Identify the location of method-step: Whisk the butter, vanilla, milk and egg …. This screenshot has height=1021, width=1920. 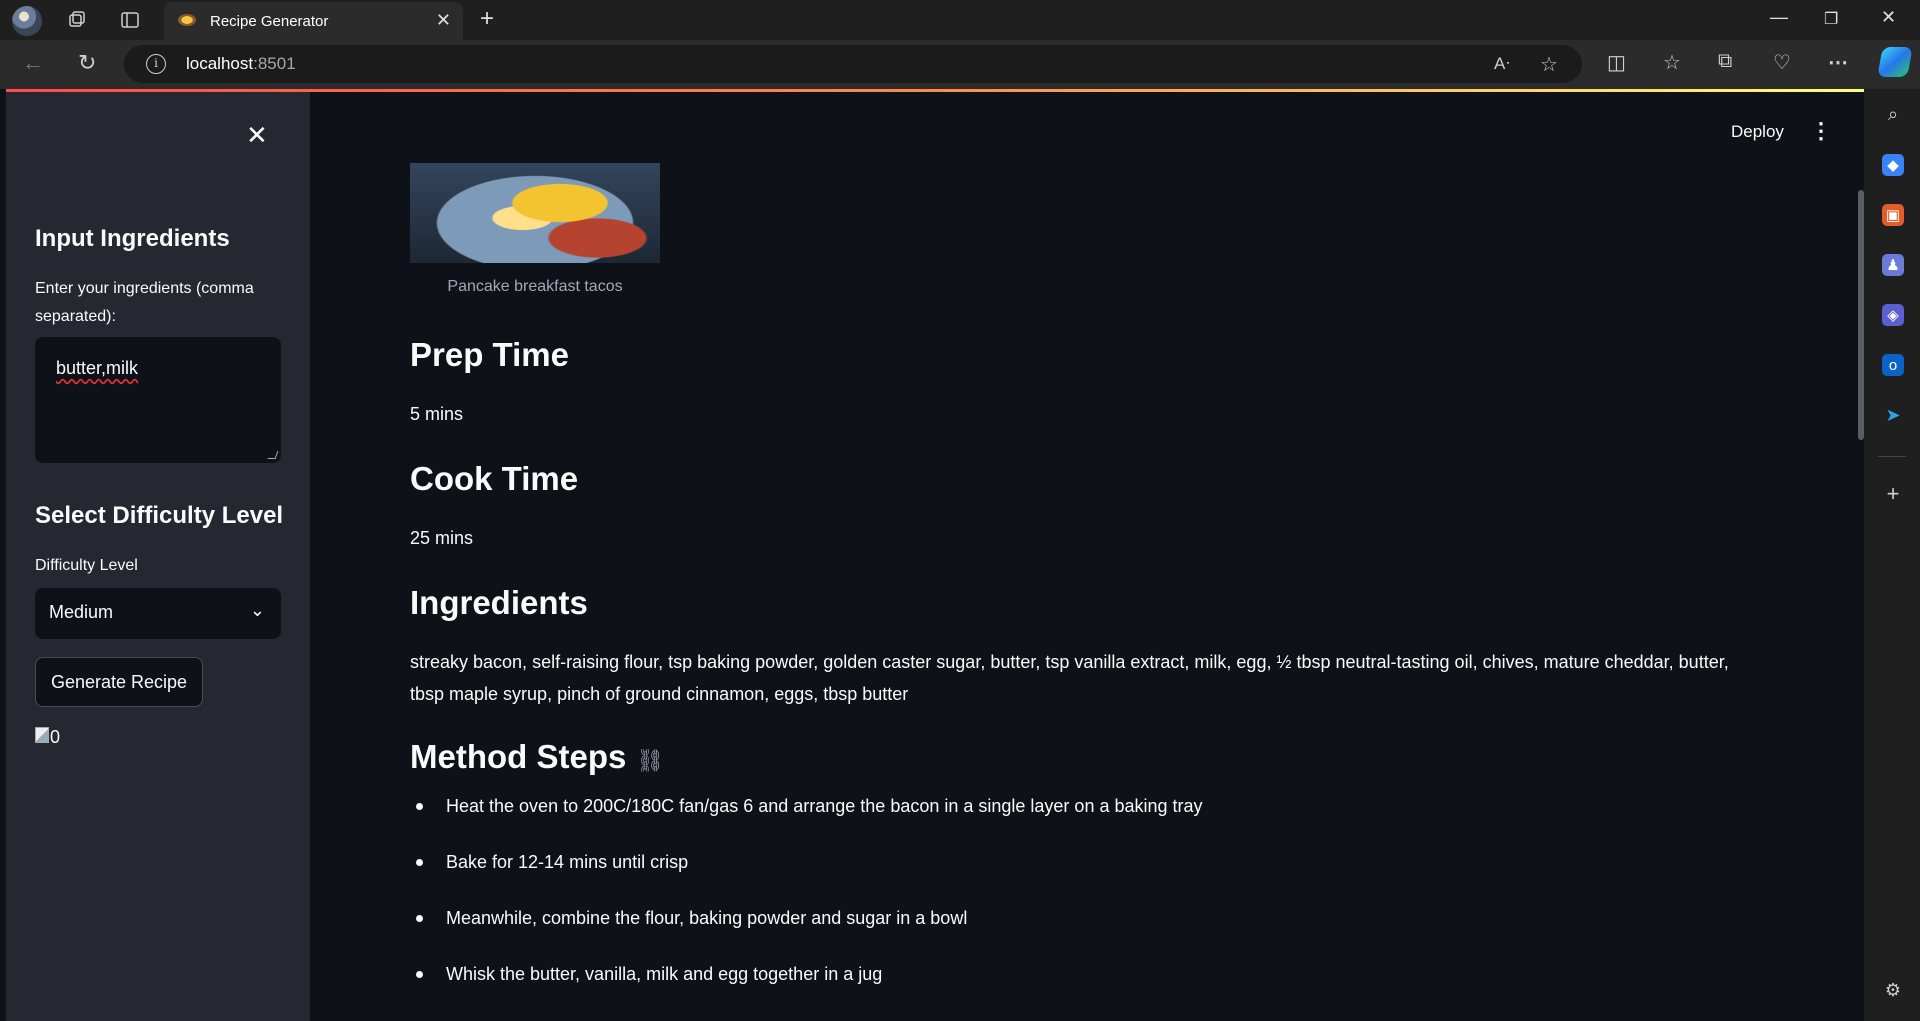
(1075, 990).